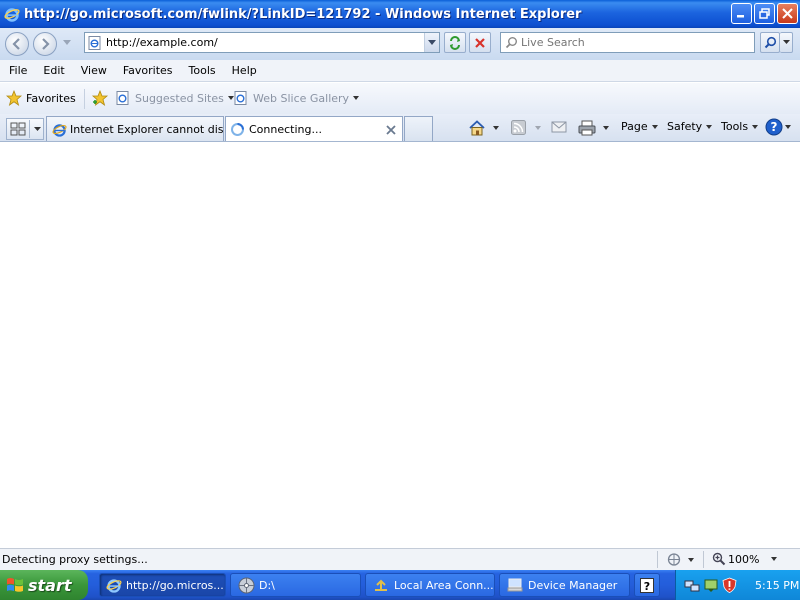  What do you see at coordinates (391, 130) in the screenshot?
I see `close-tab-icon` at bounding box center [391, 130].